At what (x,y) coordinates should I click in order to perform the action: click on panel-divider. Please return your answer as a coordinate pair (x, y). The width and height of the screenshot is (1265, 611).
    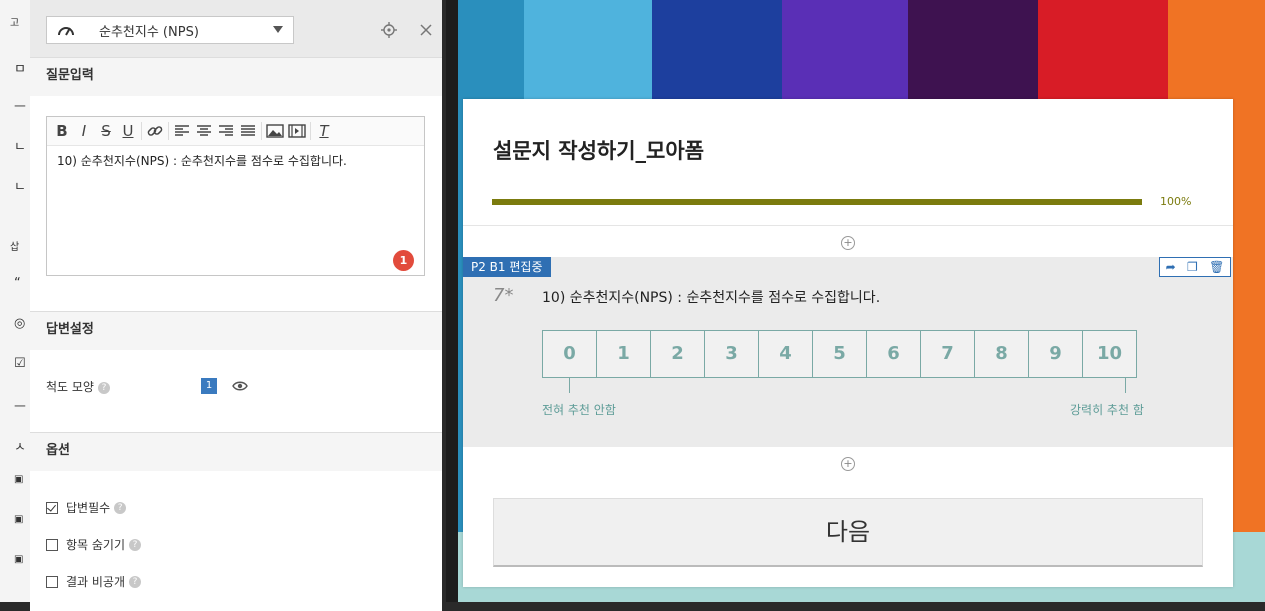
    Looking at the image, I should click on (452, 301).